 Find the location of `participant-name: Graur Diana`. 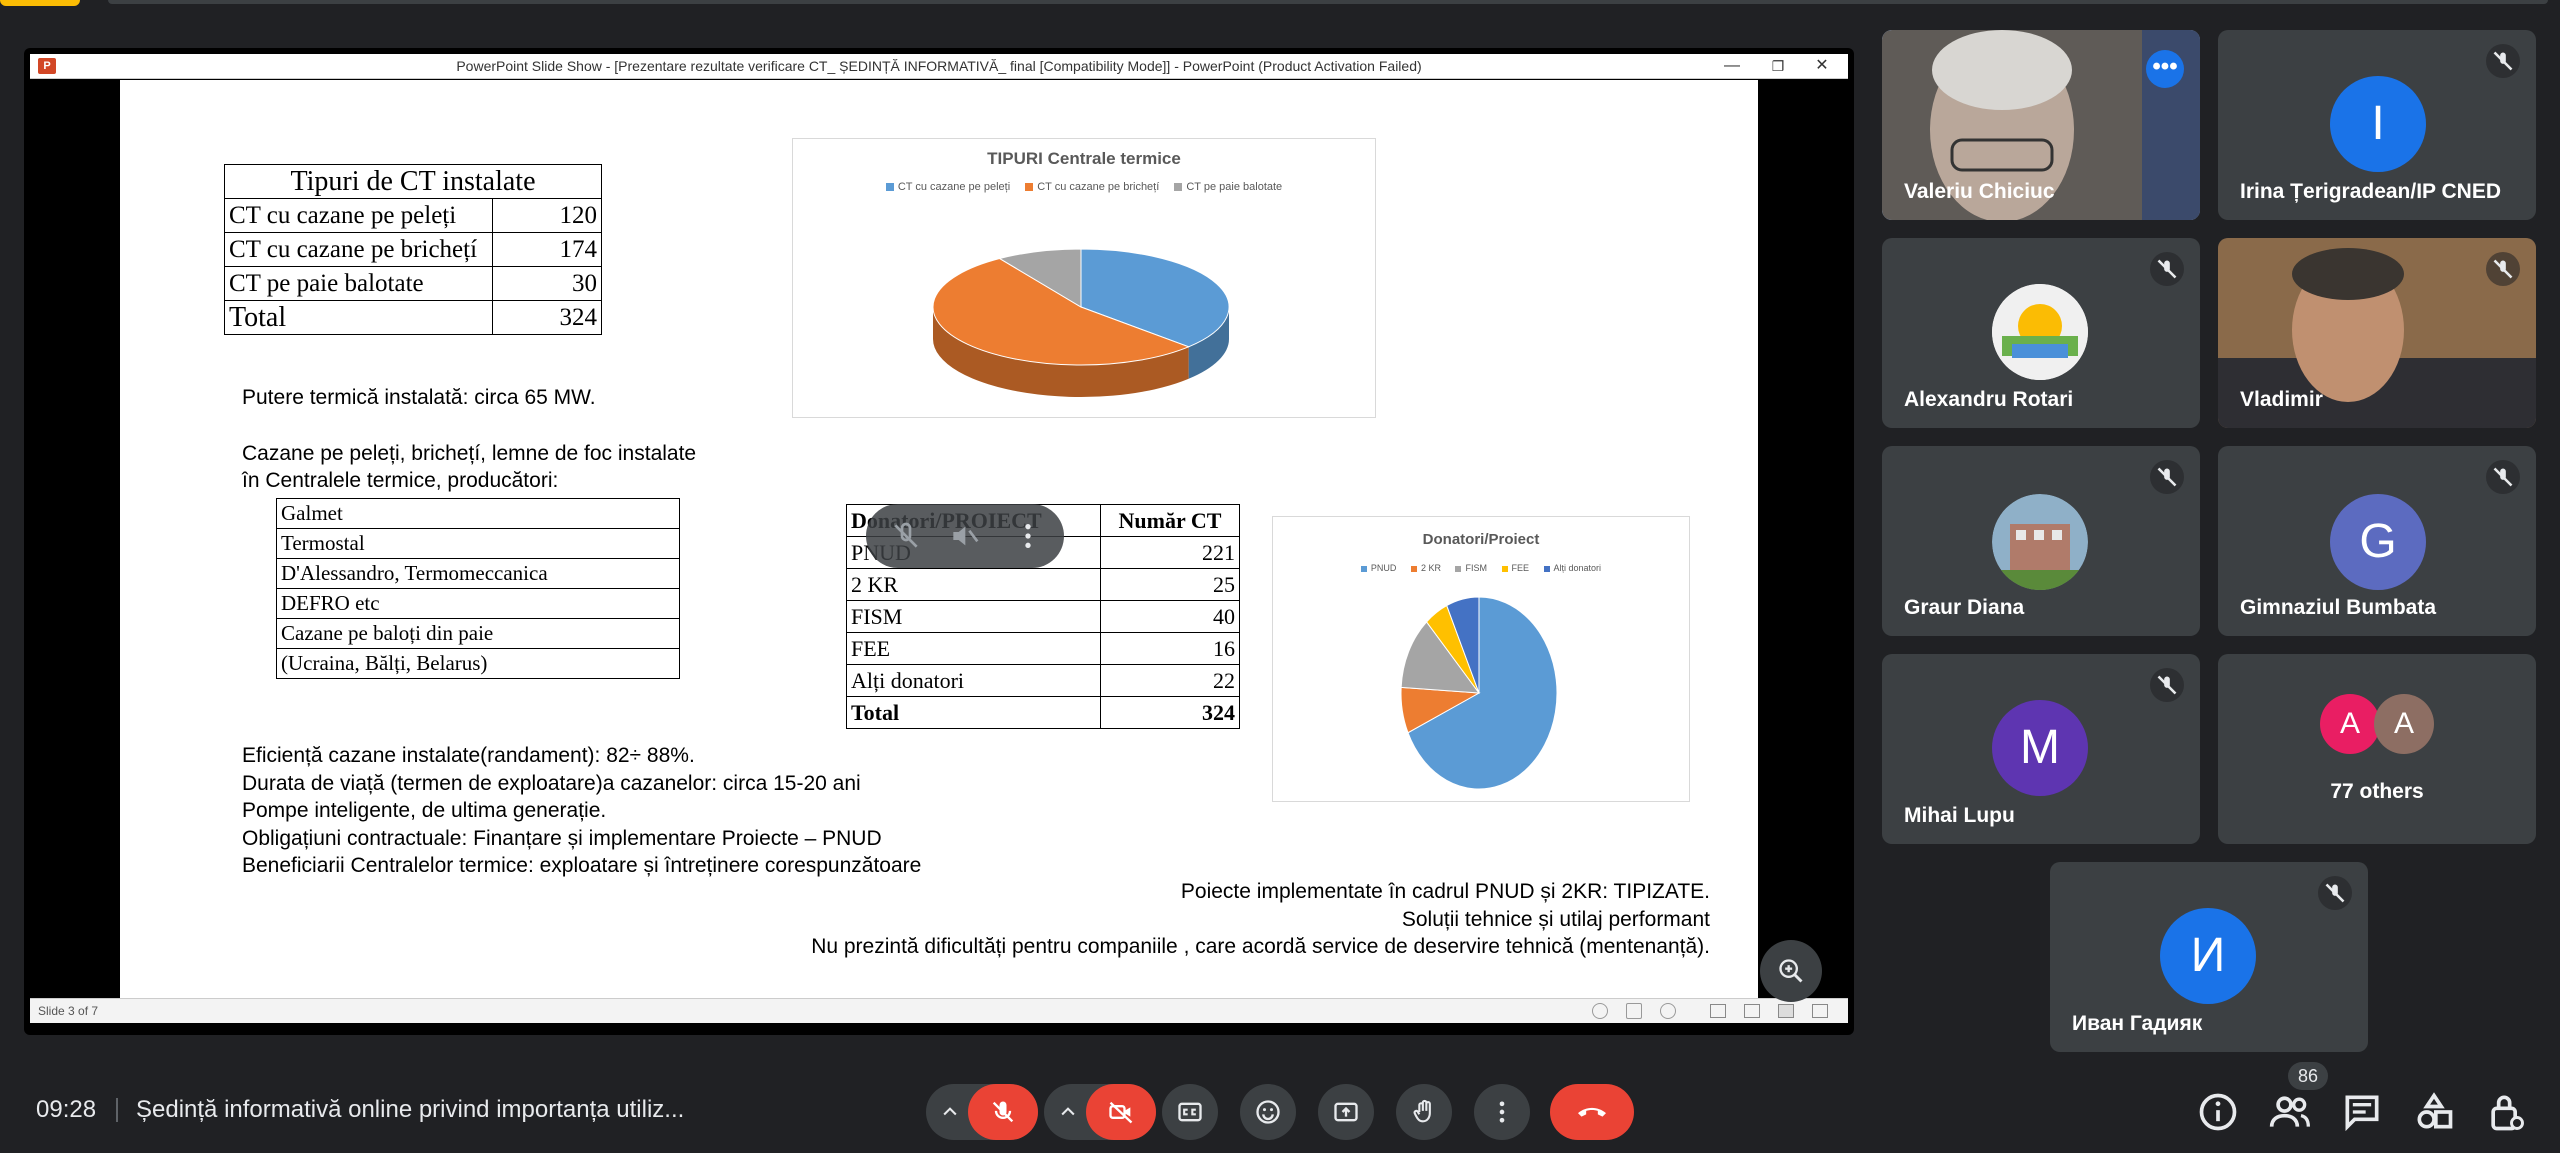

participant-name: Graur Diana is located at coordinates (1964, 607).